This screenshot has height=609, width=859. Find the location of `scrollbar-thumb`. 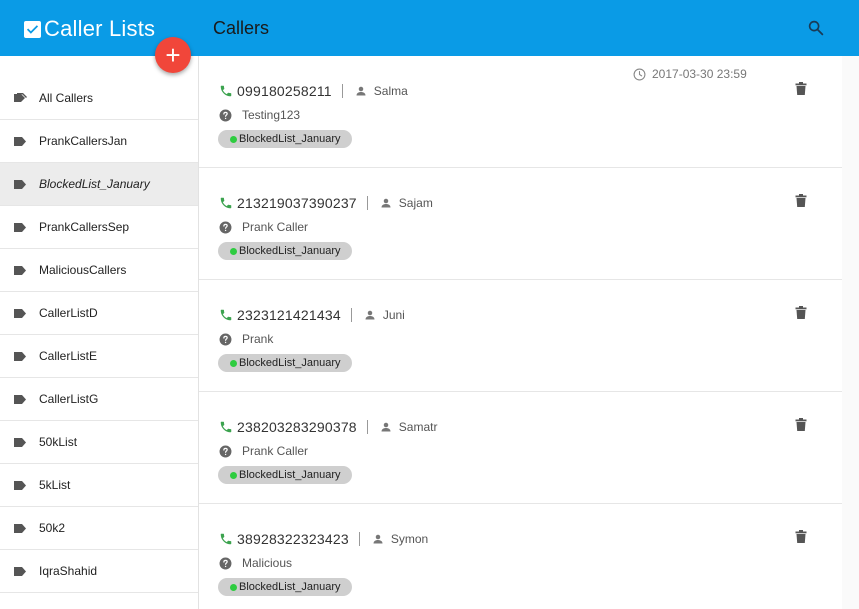

scrollbar-thumb is located at coordinates (850, 332).